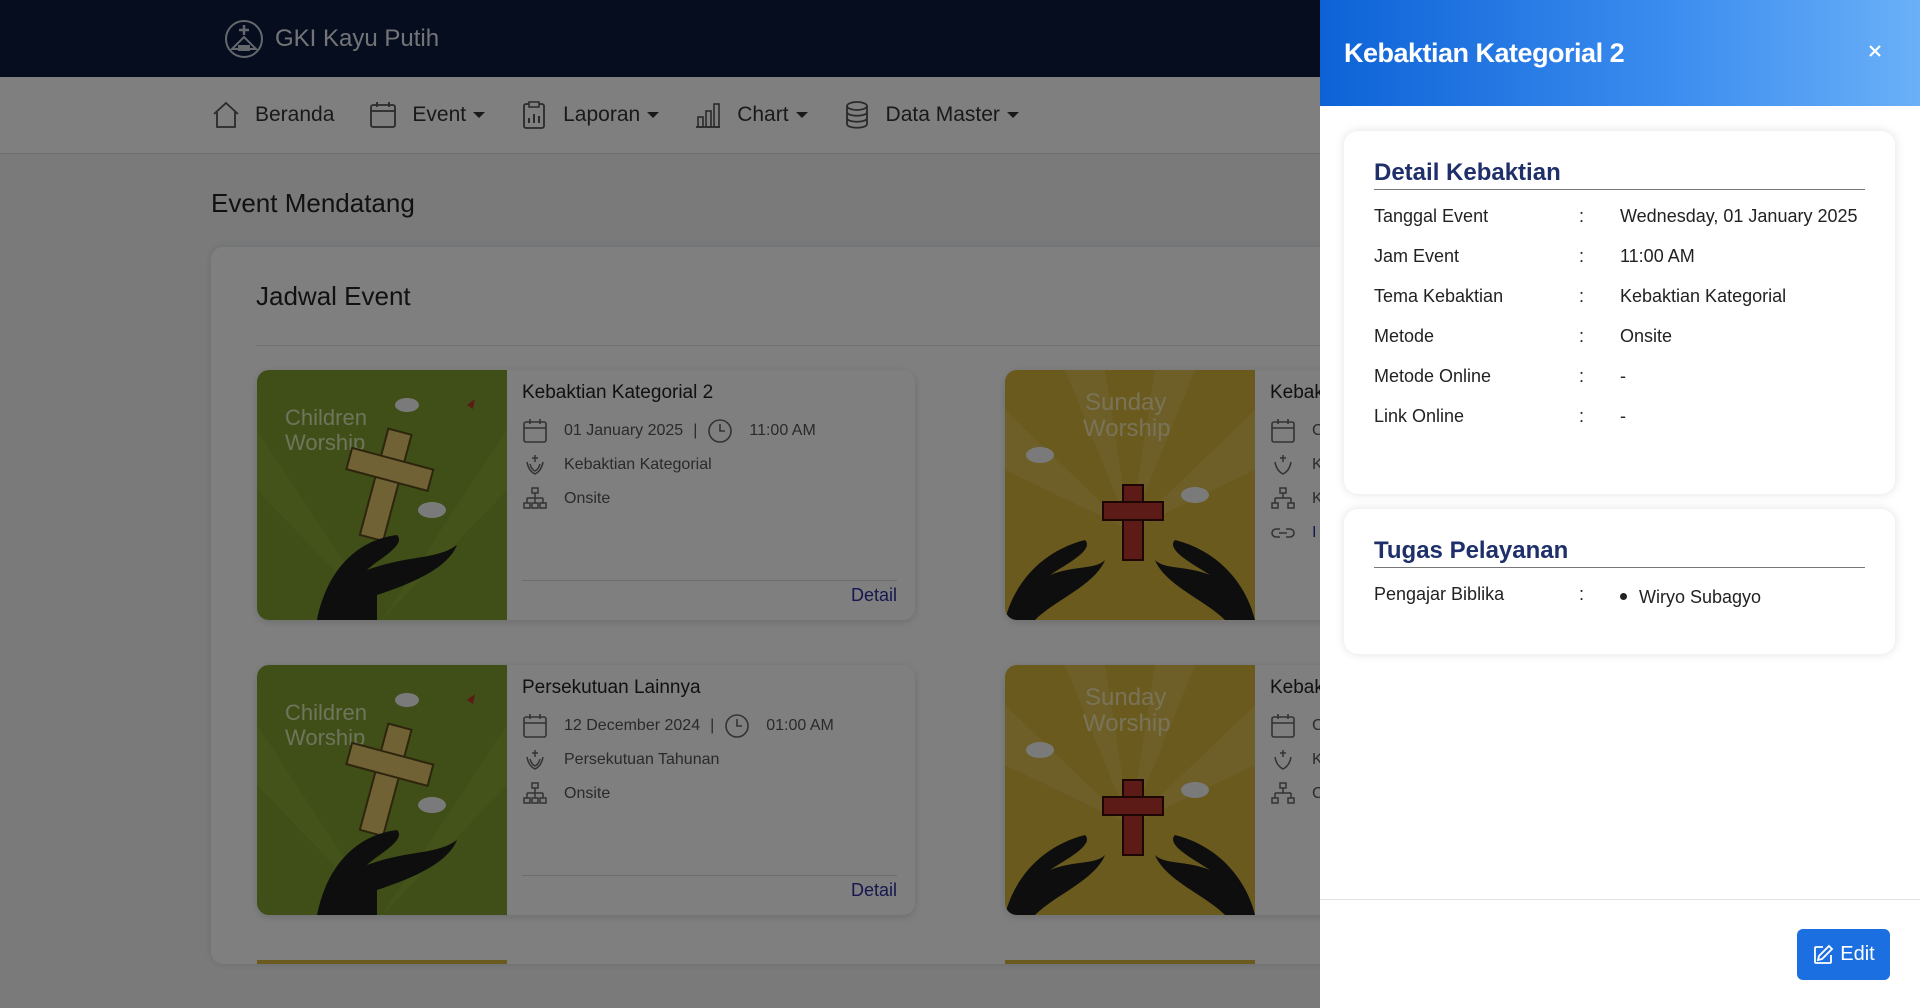  Describe the element at coordinates (1484, 52) in the screenshot. I see `drawer-title: Kebaktian Kategorial 2` at that location.